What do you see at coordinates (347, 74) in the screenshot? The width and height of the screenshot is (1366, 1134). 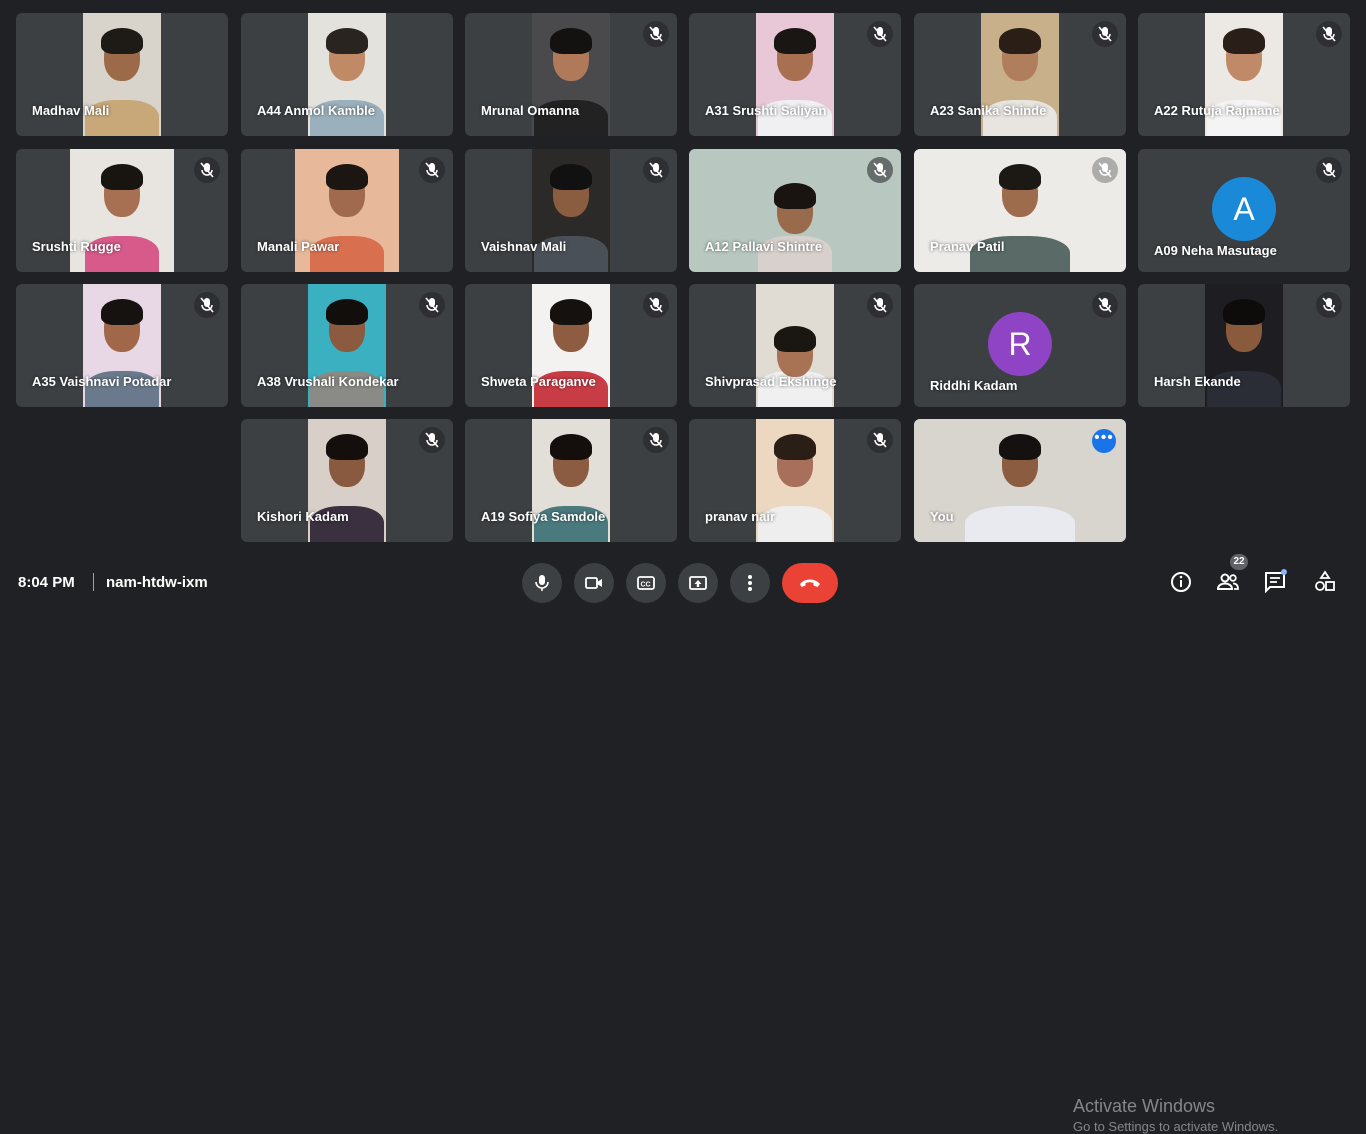 I see `participant-tile: A44 Anmol Kamble` at bounding box center [347, 74].